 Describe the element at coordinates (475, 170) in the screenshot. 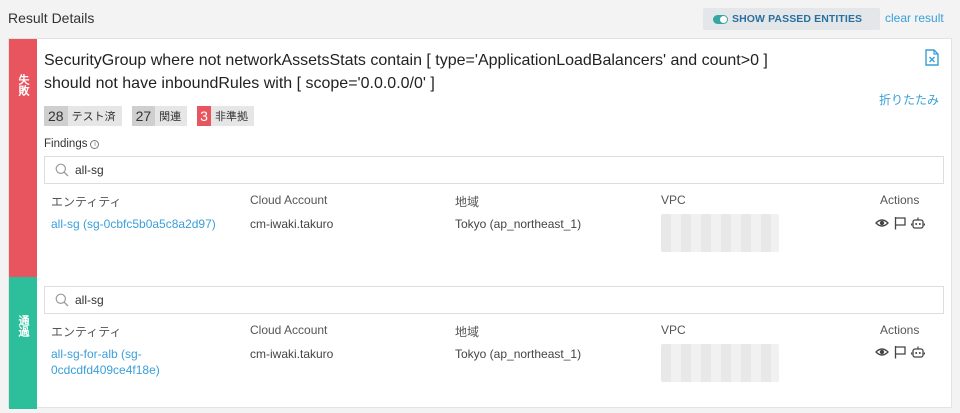

I see `failed-search-input` at that location.